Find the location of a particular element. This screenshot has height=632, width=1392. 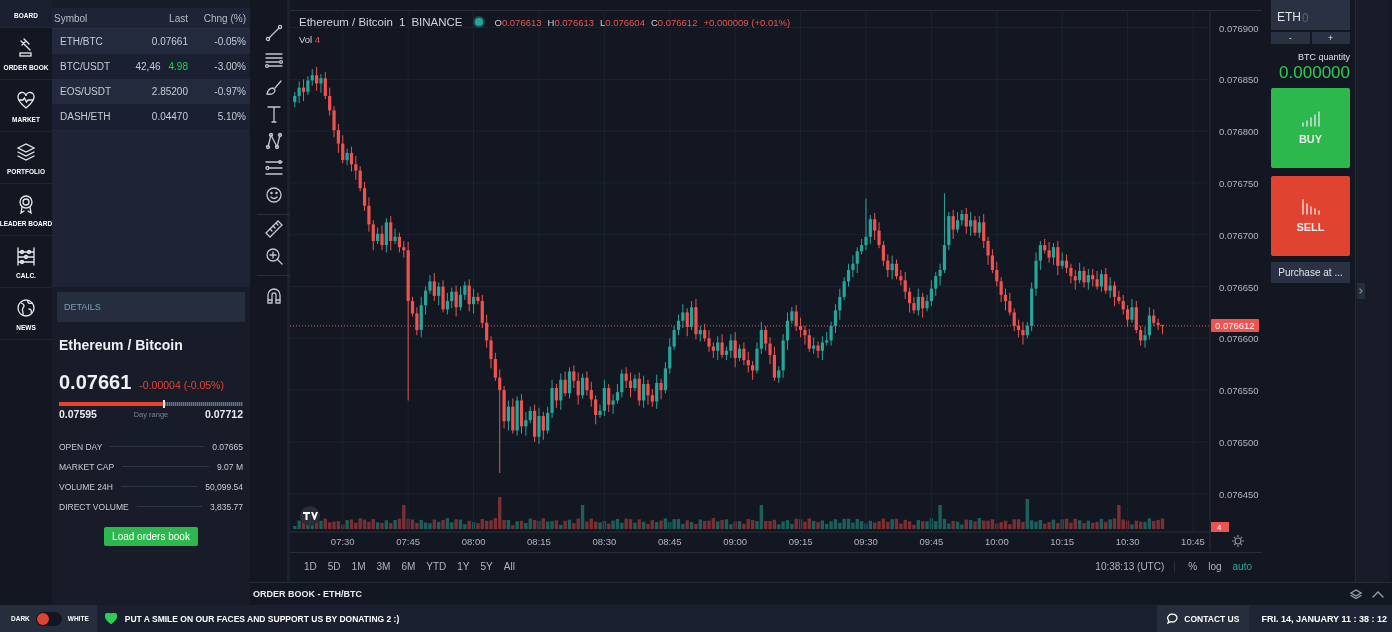

range-button: 3M is located at coordinates (383, 566).